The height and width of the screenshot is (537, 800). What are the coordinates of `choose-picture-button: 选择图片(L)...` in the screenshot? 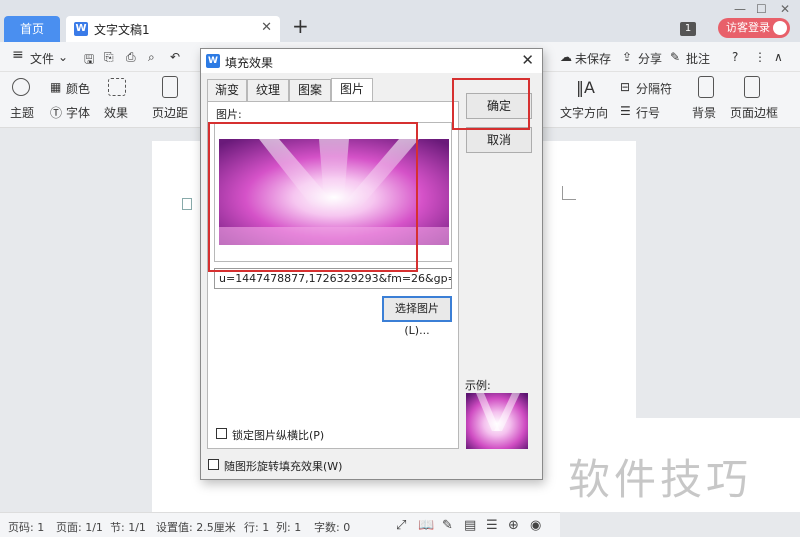 It's located at (417, 316).